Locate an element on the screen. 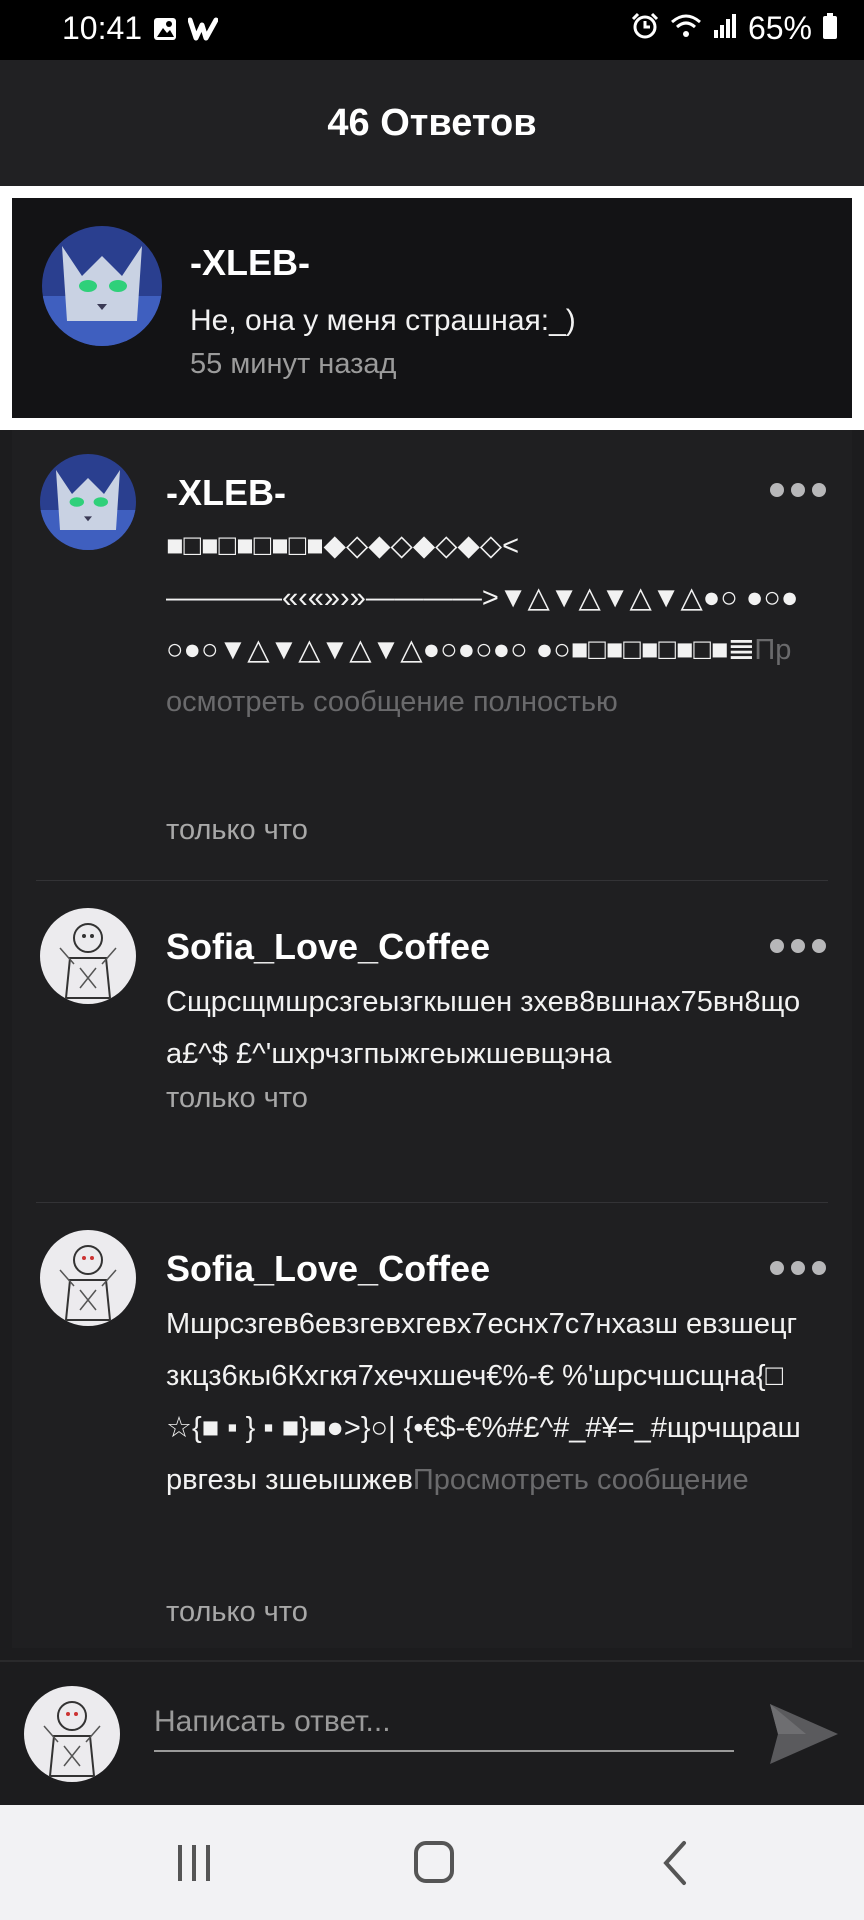 Image resolution: width=864 pixels, height=1920 pixels. header: 46 Ответов is located at coordinates (432, 123).